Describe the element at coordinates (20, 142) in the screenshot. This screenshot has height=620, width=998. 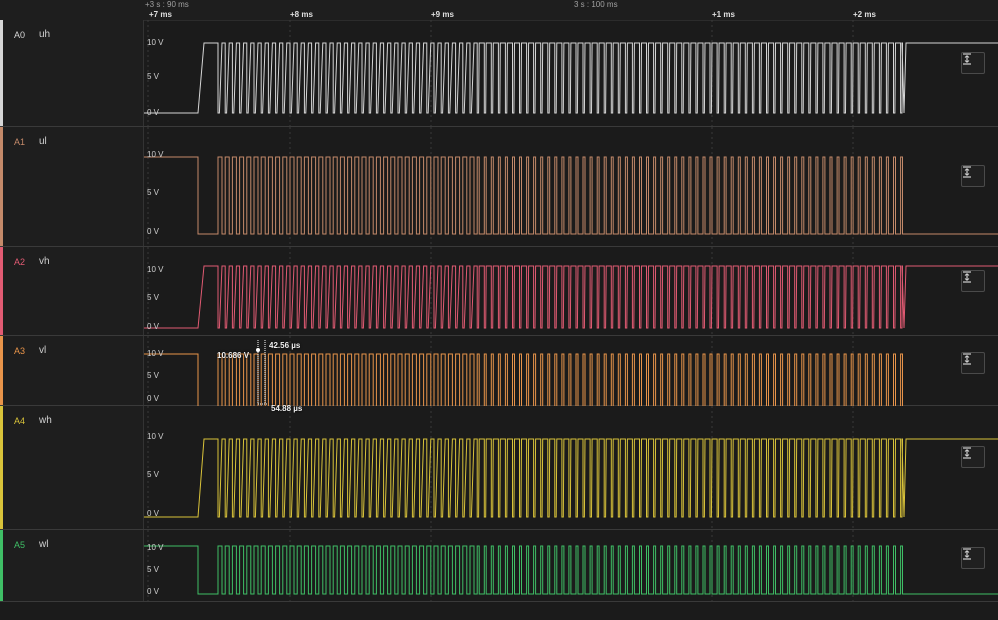
I see `channel-id: A1` at that location.